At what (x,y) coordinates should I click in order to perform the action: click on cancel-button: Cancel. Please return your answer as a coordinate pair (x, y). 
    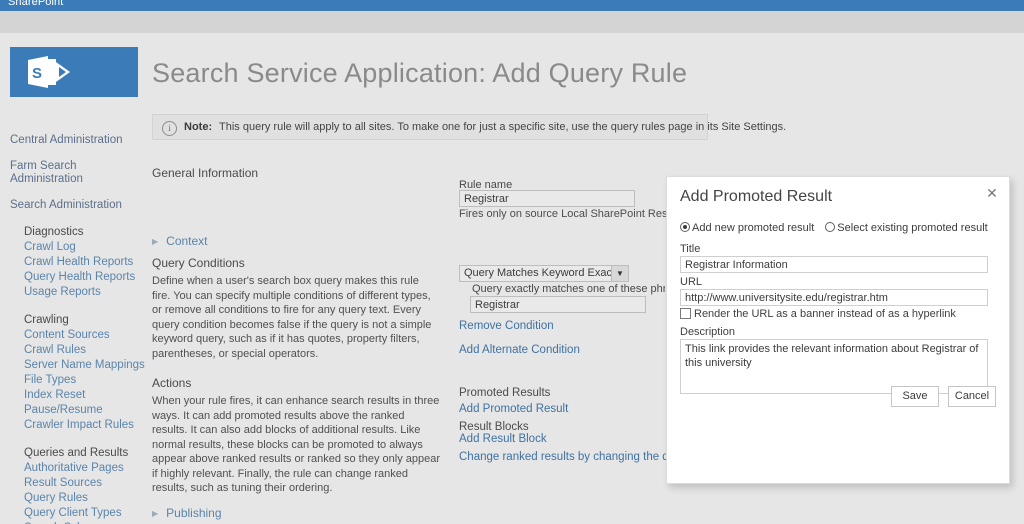
    Looking at the image, I should click on (972, 396).